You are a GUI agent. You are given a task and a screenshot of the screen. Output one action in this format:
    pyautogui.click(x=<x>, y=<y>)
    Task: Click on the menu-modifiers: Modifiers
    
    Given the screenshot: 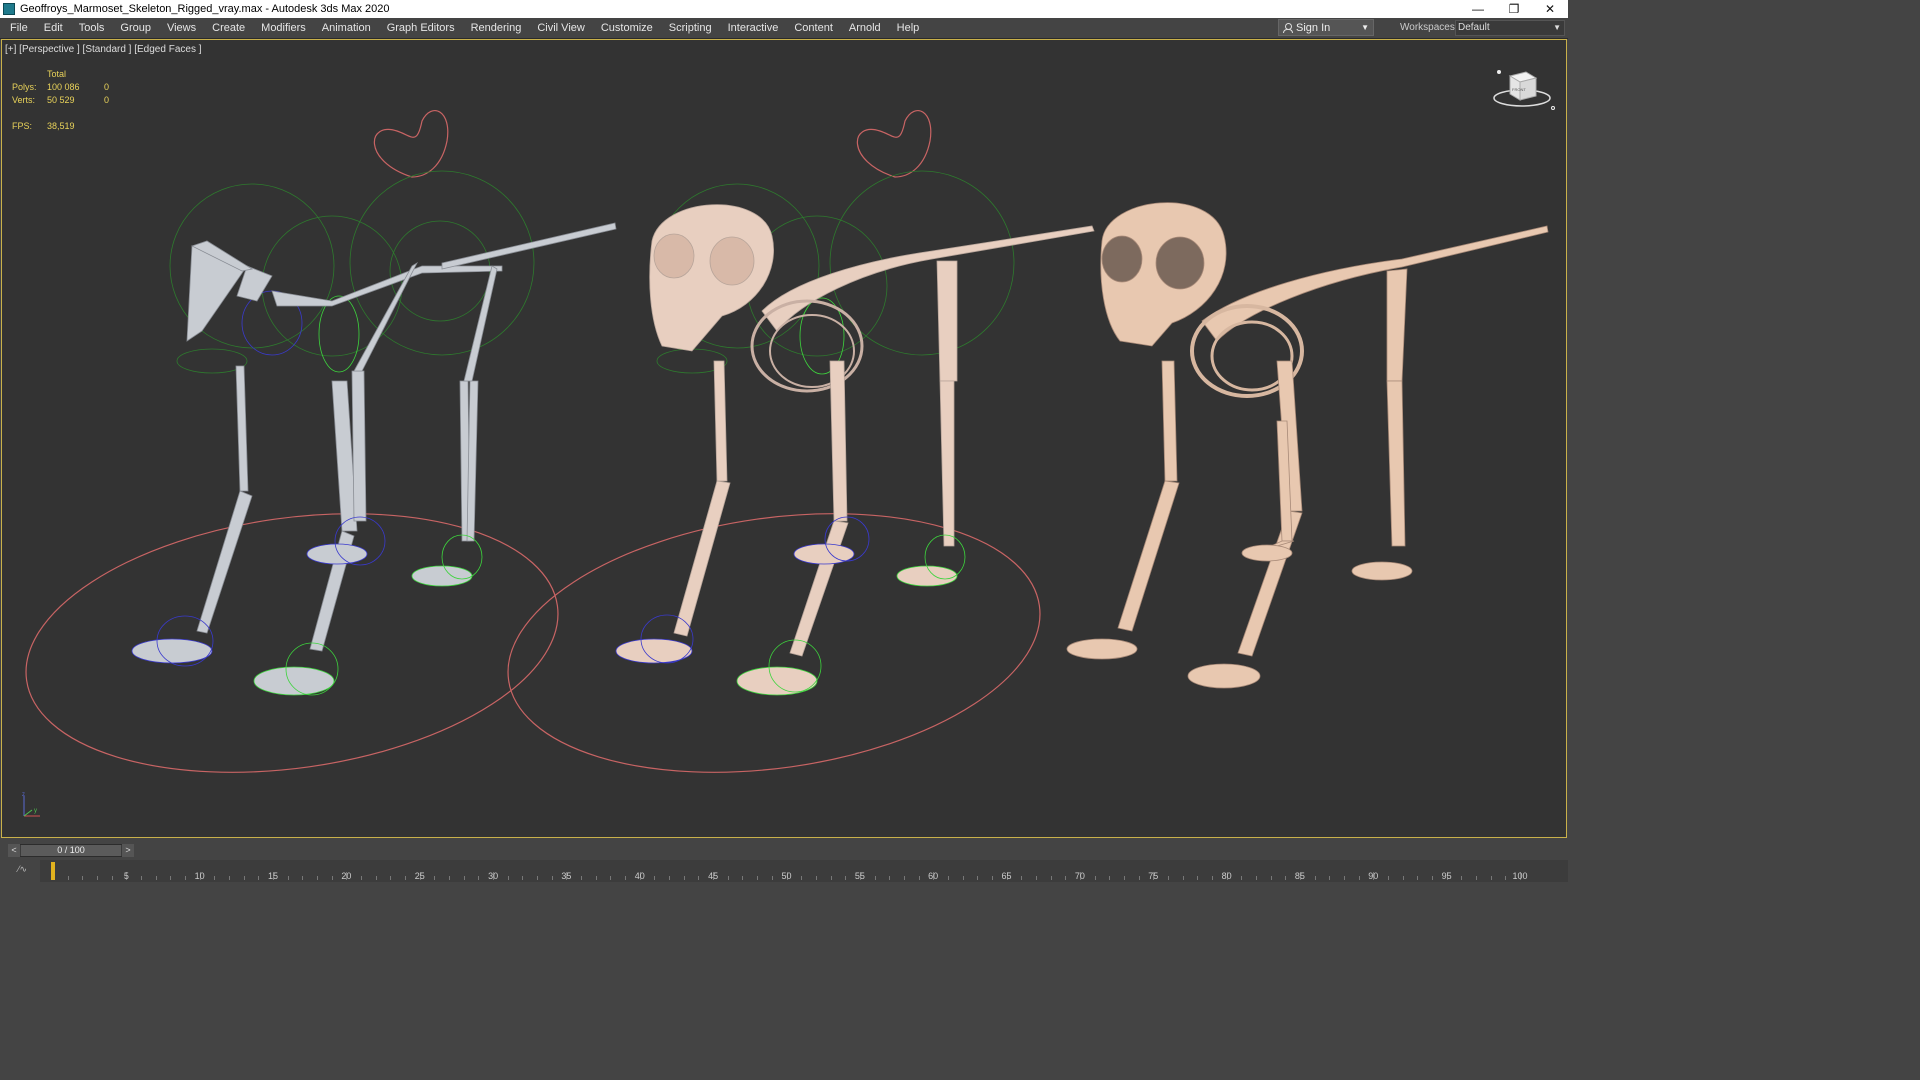 What is the action you would take?
    pyautogui.click(x=283, y=28)
    